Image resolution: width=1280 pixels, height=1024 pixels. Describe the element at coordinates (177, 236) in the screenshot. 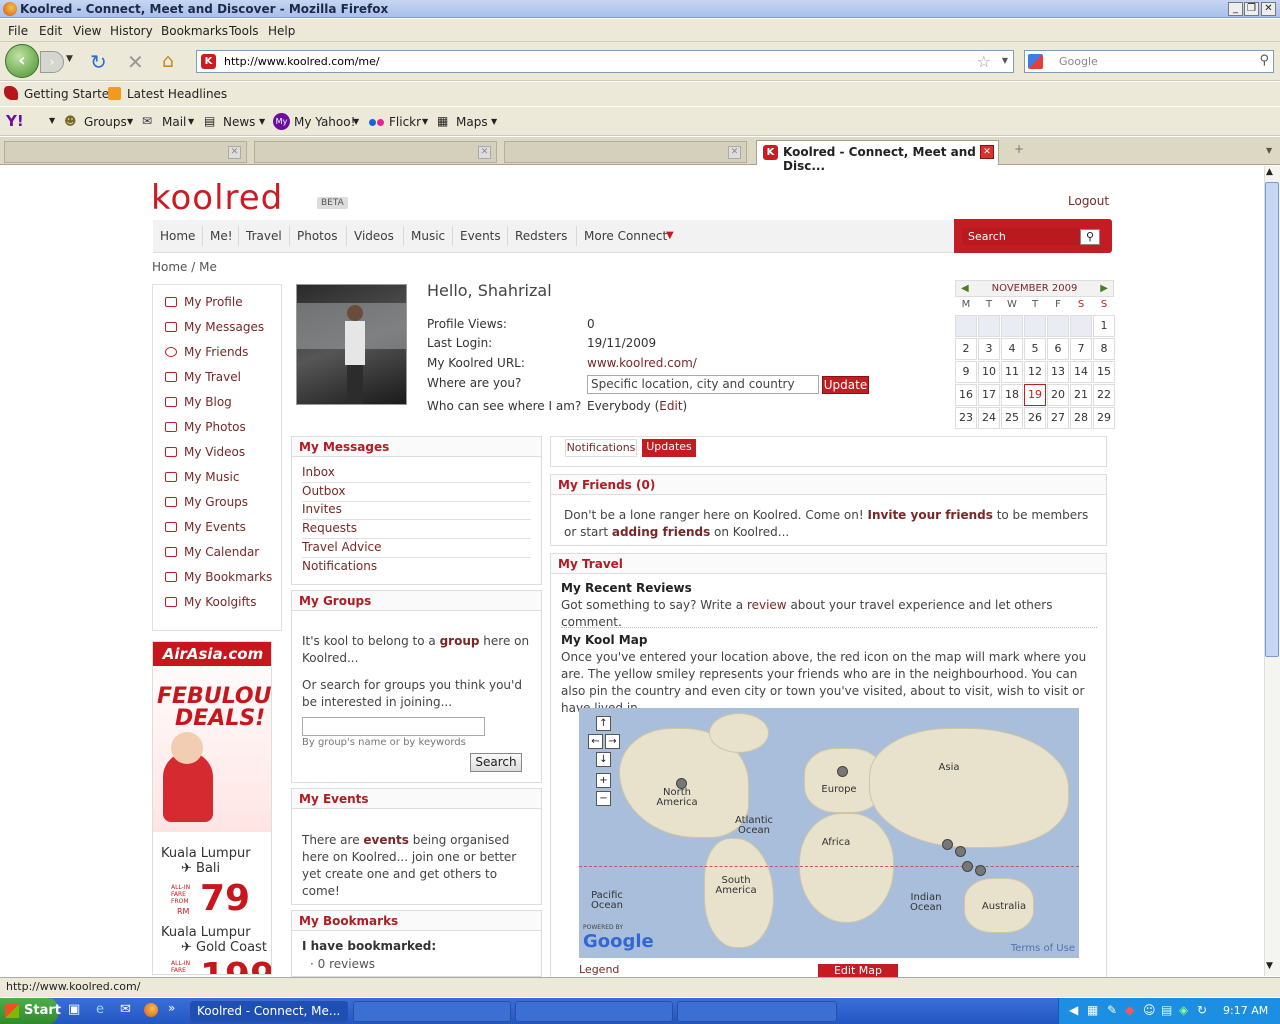

I see `nav-home: Home` at that location.